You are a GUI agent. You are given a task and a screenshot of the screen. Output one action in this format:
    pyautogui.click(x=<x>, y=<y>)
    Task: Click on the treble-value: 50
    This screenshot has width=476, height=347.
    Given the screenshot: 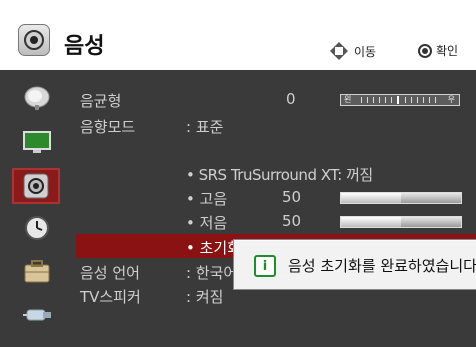 What is the action you would take?
    pyautogui.click(x=292, y=197)
    